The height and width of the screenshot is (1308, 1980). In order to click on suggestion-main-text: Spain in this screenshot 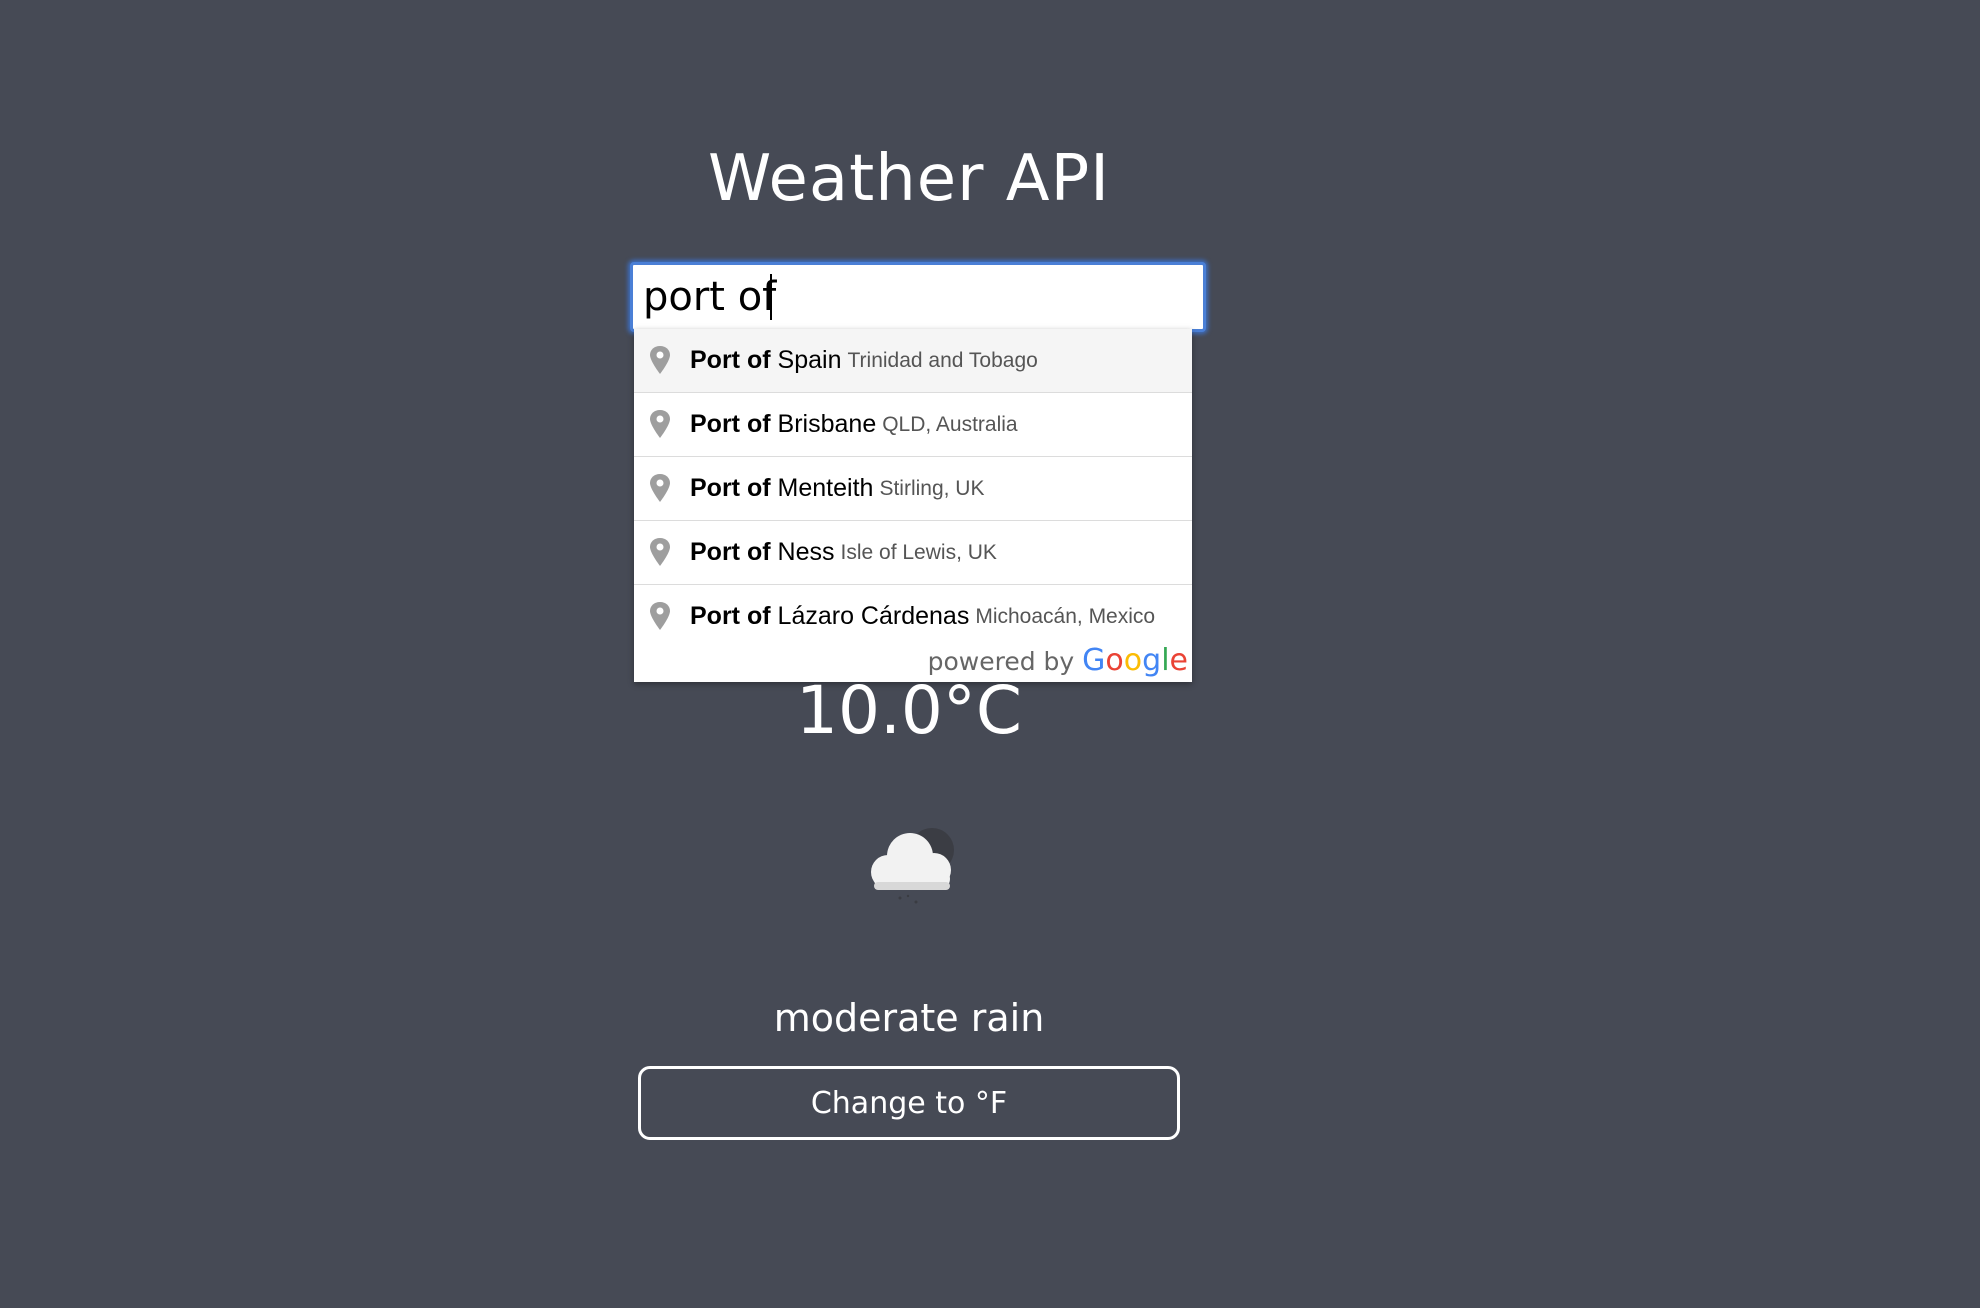, I will do `click(809, 360)`.